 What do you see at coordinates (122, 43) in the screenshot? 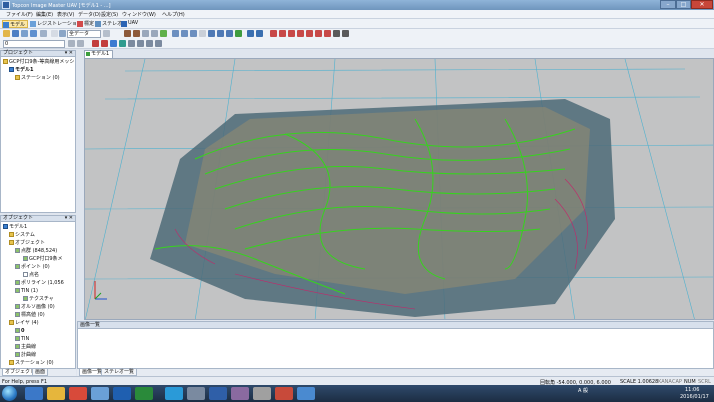
I see `tool-shape-icon` at bounding box center [122, 43].